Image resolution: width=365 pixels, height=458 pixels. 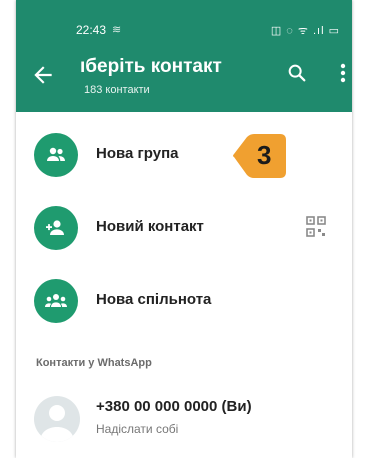 What do you see at coordinates (56, 155) in the screenshot?
I see `group-icon` at bounding box center [56, 155].